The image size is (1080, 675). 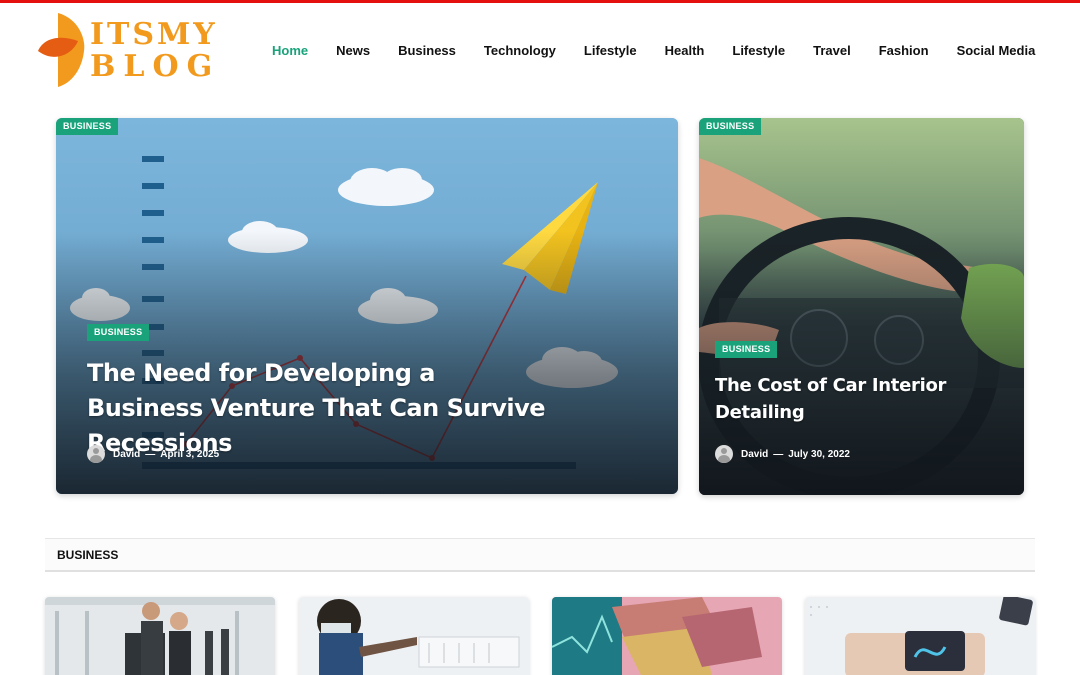 I want to click on post-date: July 30, 2022, so click(x=819, y=454).